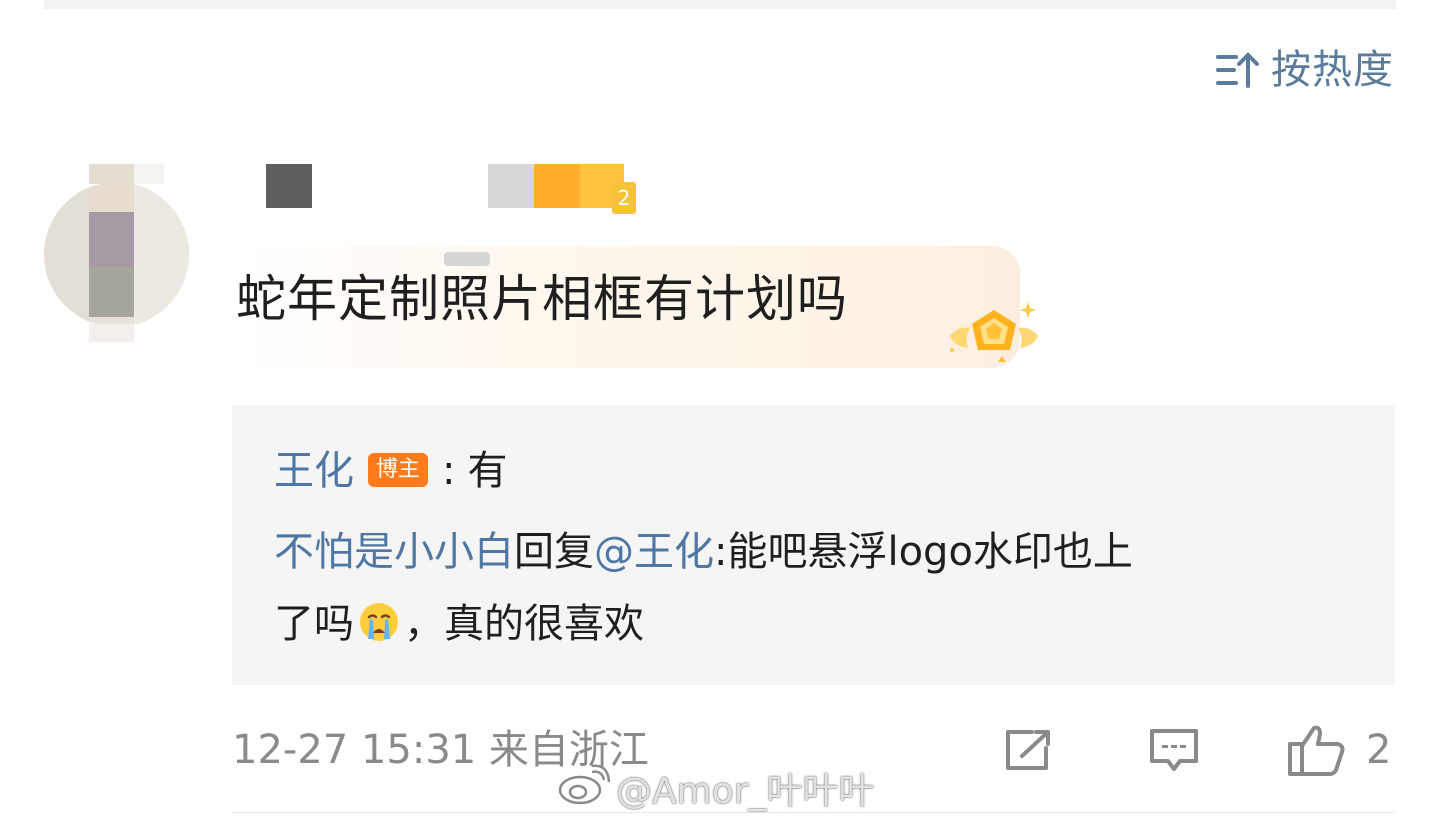 The height and width of the screenshot is (822, 1440). Describe the element at coordinates (745, 791) in the screenshot. I see `watermark-text: @Amor_叶叶叶` at that location.